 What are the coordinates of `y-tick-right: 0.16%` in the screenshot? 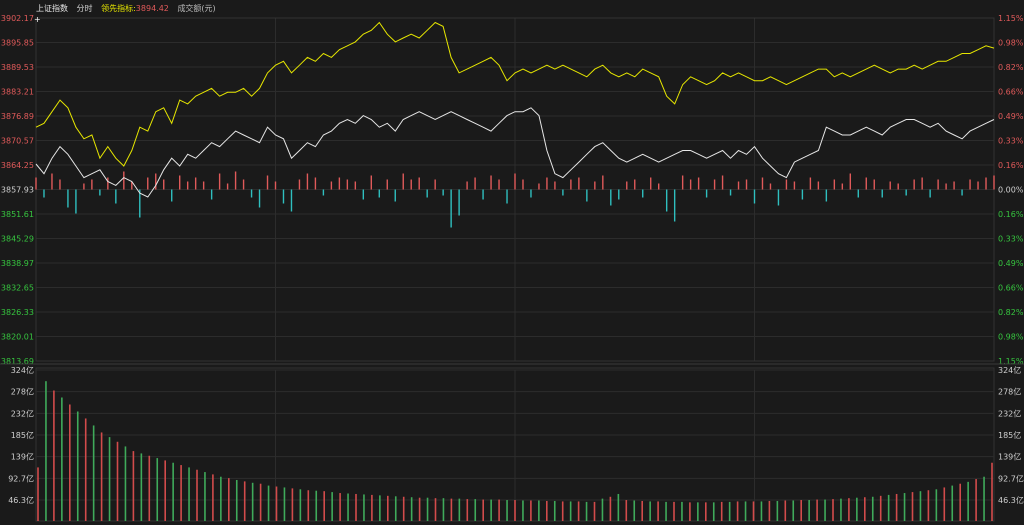 It's located at (1011, 165).